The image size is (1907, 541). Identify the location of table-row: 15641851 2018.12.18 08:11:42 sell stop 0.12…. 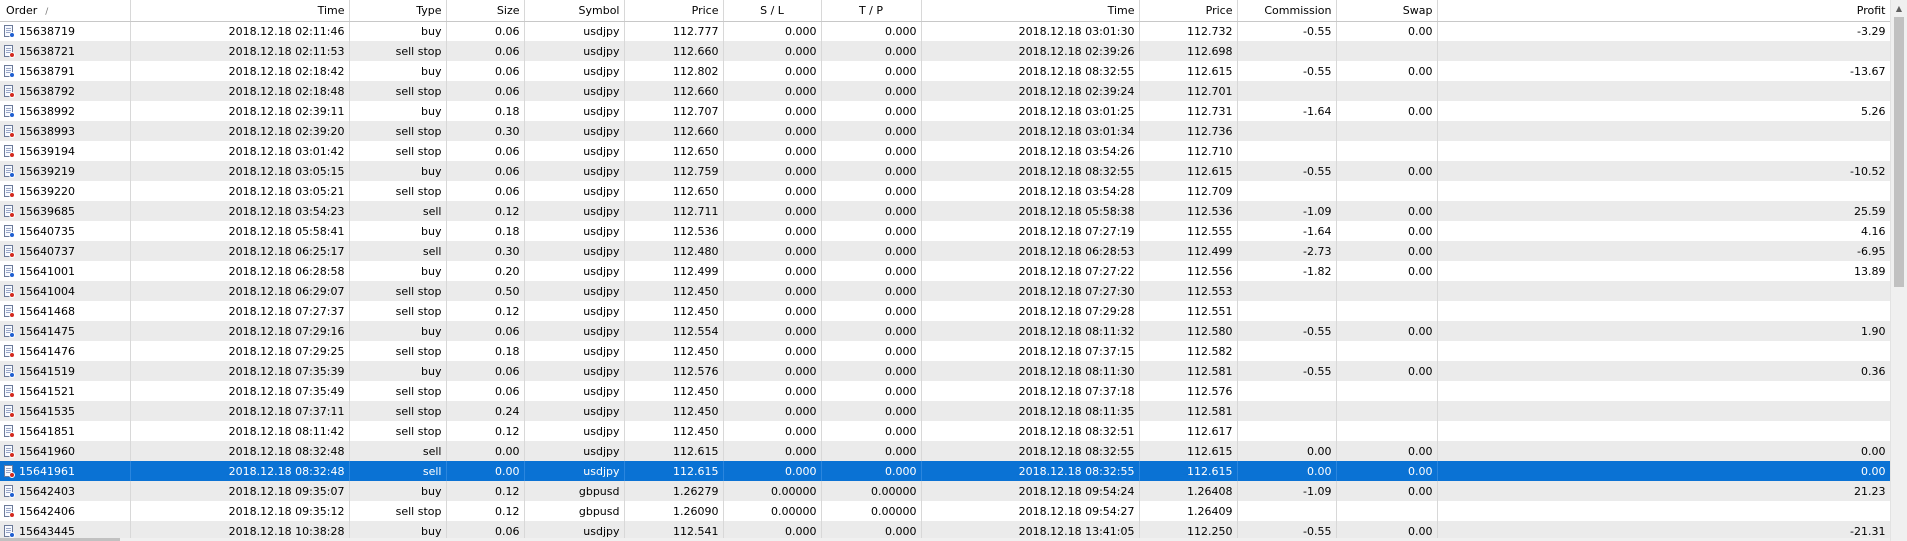
(945, 431).